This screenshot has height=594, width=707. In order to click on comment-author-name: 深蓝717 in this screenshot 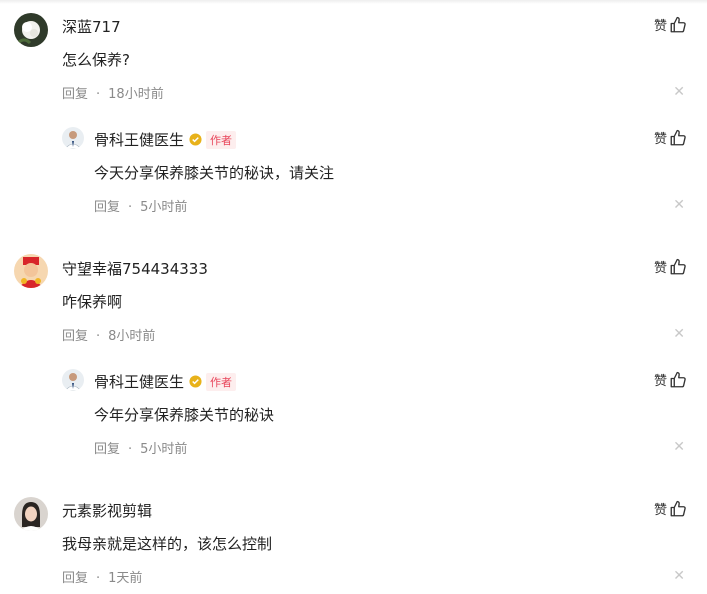, I will do `click(91, 26)`.